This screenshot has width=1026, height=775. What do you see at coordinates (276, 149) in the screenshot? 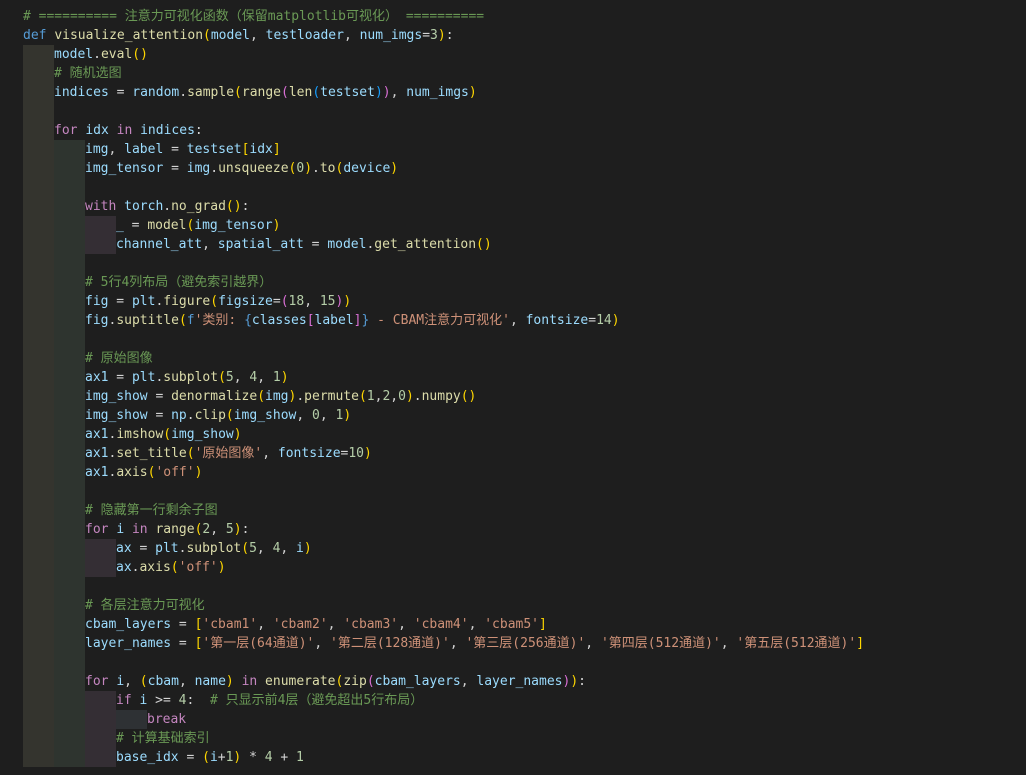
I see `code-token-b1: ]` at bounding box center [276, 149].